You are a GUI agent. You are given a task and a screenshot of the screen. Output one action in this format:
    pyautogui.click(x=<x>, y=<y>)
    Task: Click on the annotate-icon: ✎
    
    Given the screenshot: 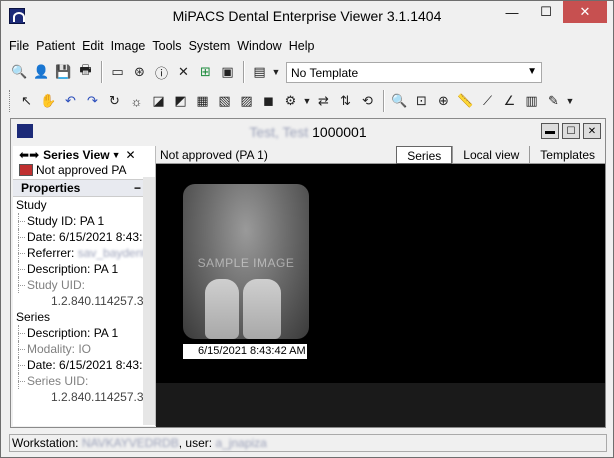 What is the action you would take?
    pyautogui.click(x=553, y=101)
    